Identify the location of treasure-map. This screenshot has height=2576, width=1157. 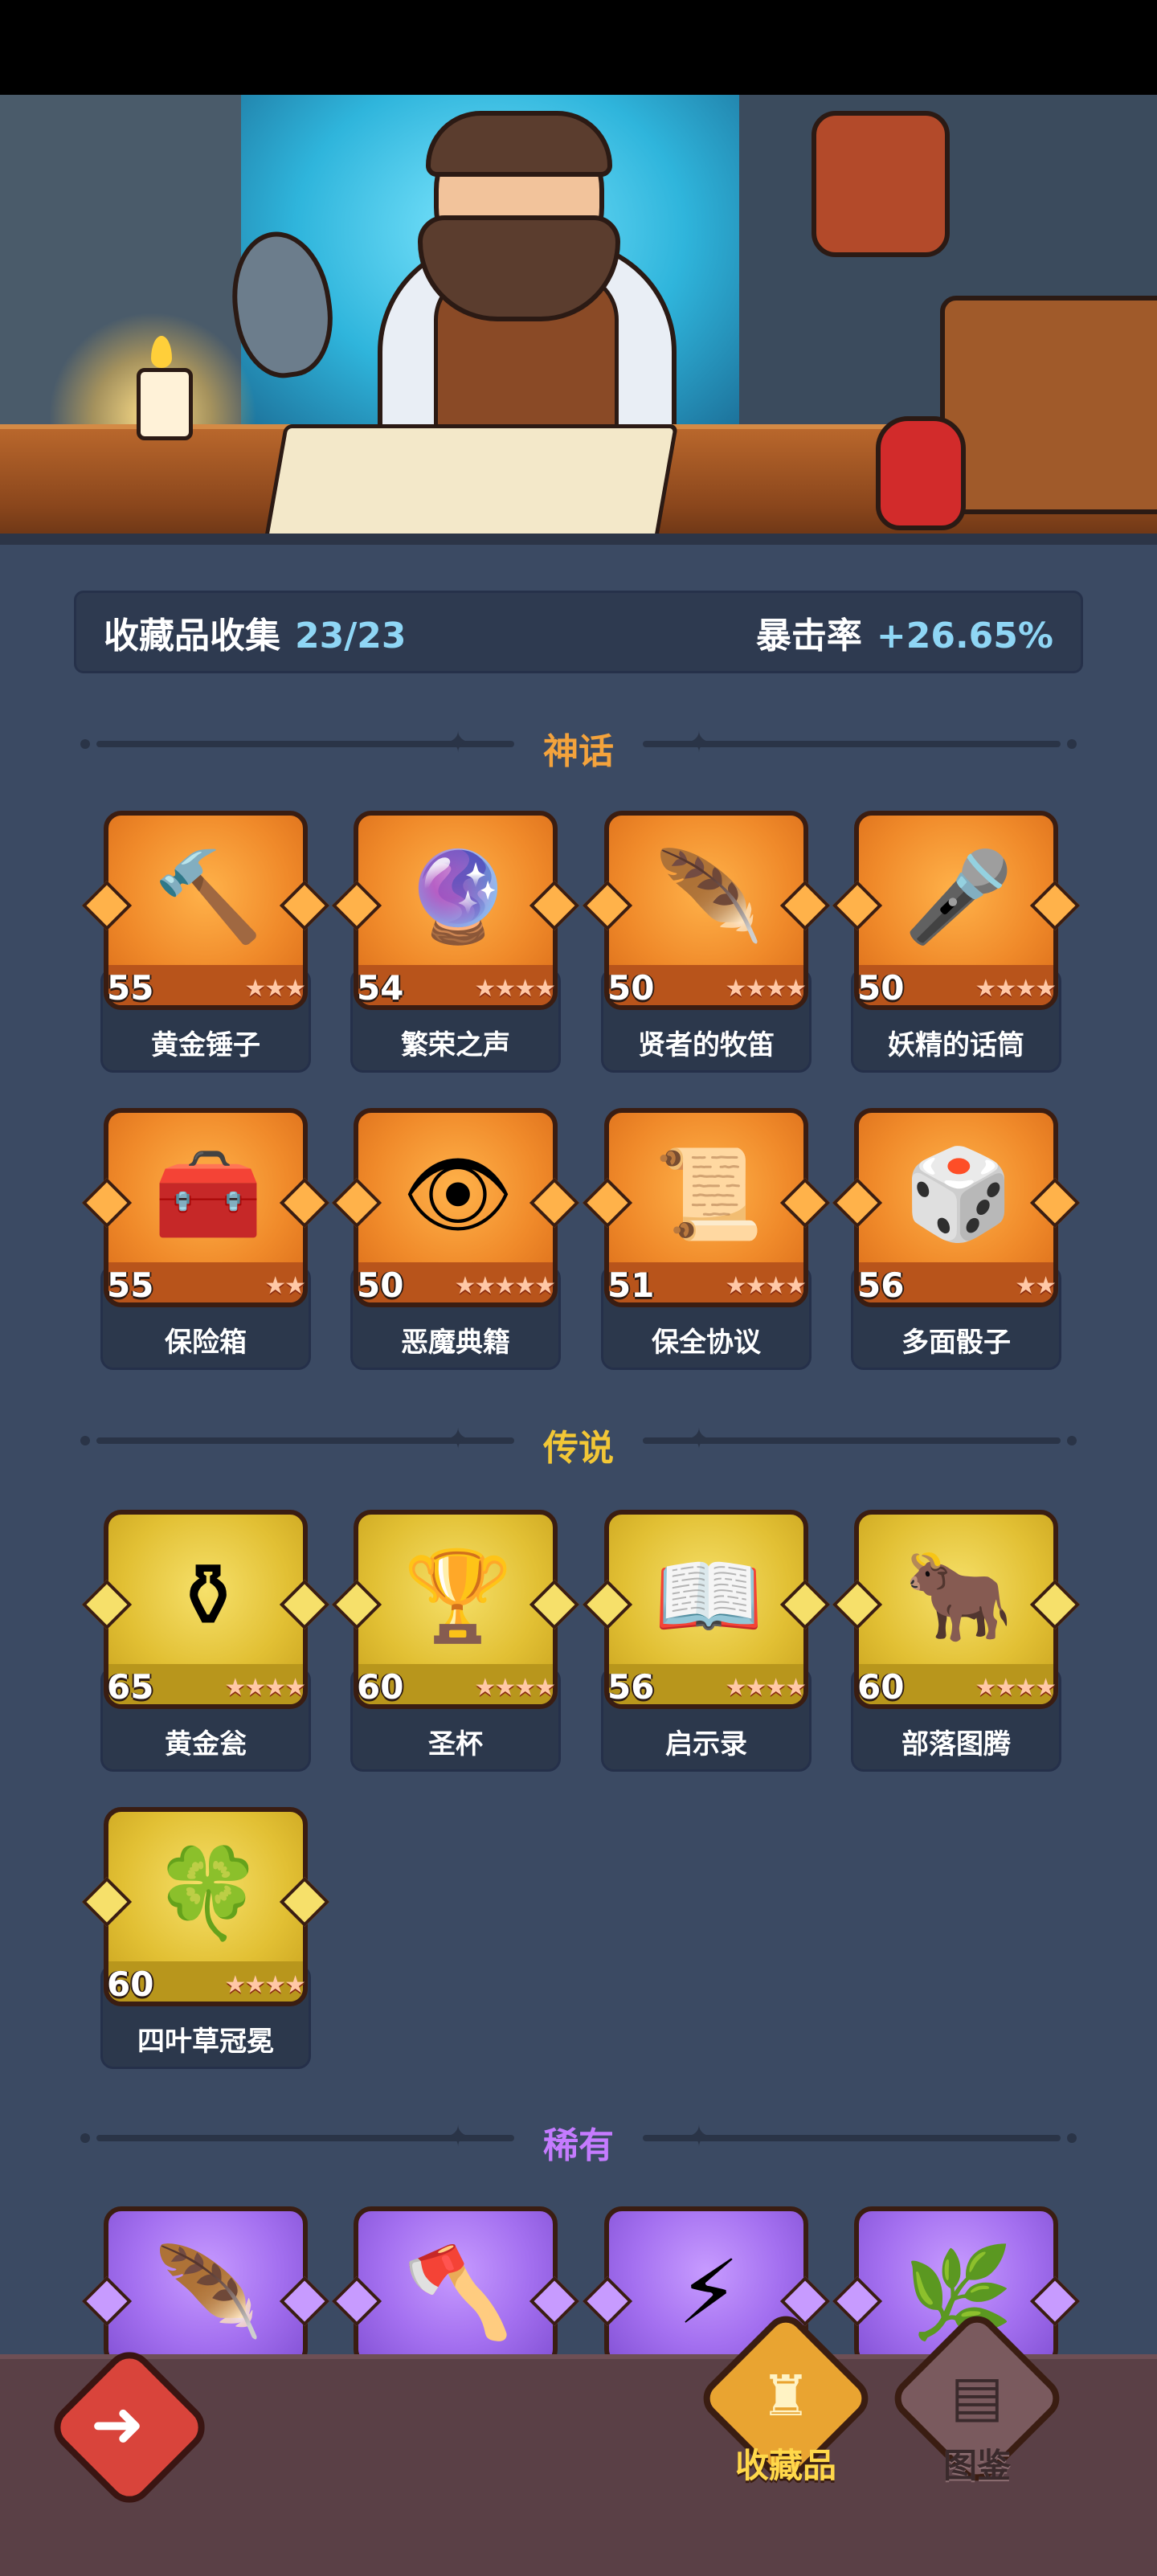
(470, 484).